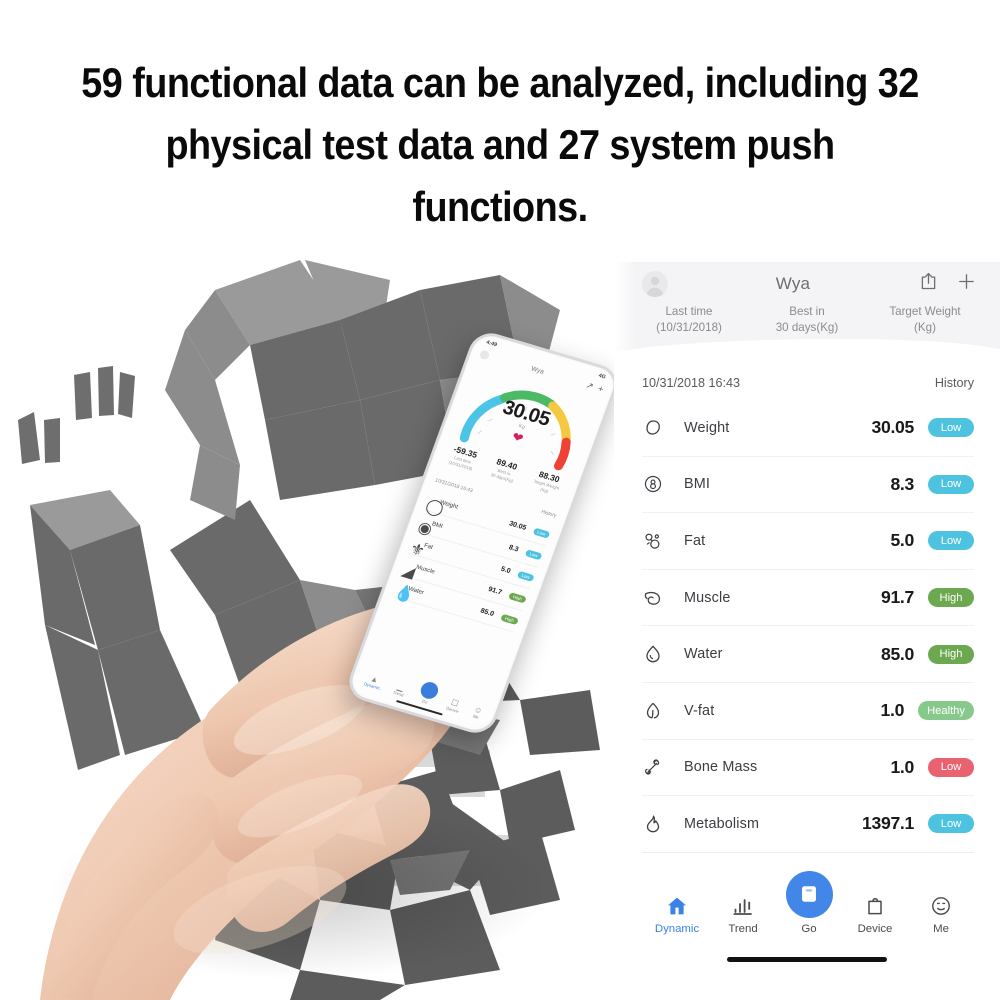 The height and width of the screenshot is (1000, 1000). What do you see at coordinates (707, 597) in the screenshot?
I see `row-label: Muscle` at bounding box center [707, 597].